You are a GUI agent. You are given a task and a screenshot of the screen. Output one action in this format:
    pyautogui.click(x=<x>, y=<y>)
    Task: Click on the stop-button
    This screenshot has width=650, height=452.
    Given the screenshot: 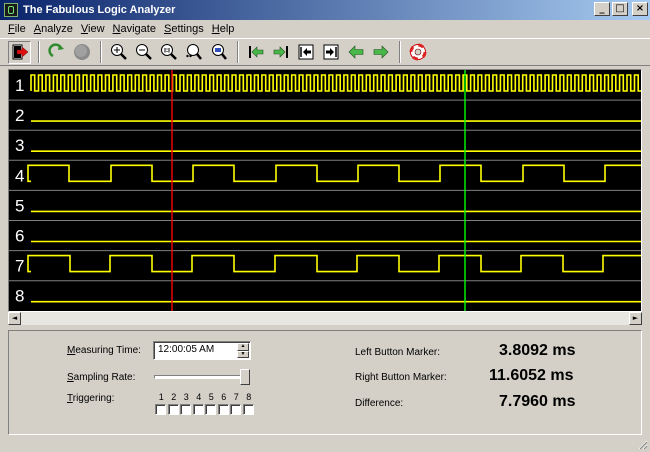 What is the action you would take?
    pyautogui.click(x=81, y=52)
    